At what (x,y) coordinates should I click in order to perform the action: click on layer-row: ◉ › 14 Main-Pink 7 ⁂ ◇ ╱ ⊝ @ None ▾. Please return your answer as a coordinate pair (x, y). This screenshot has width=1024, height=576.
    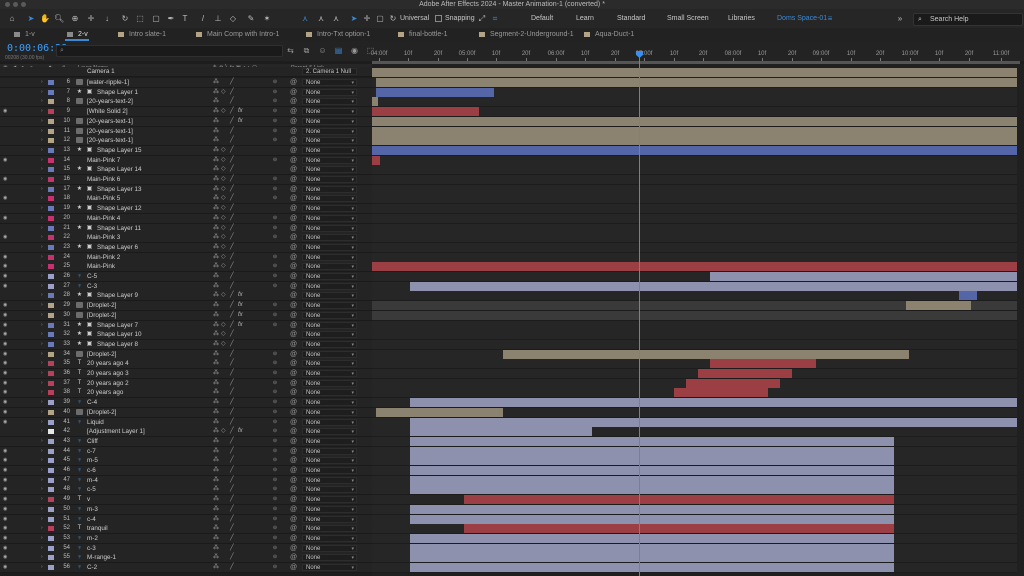
    Looking at the image, I should click on (186, 160).